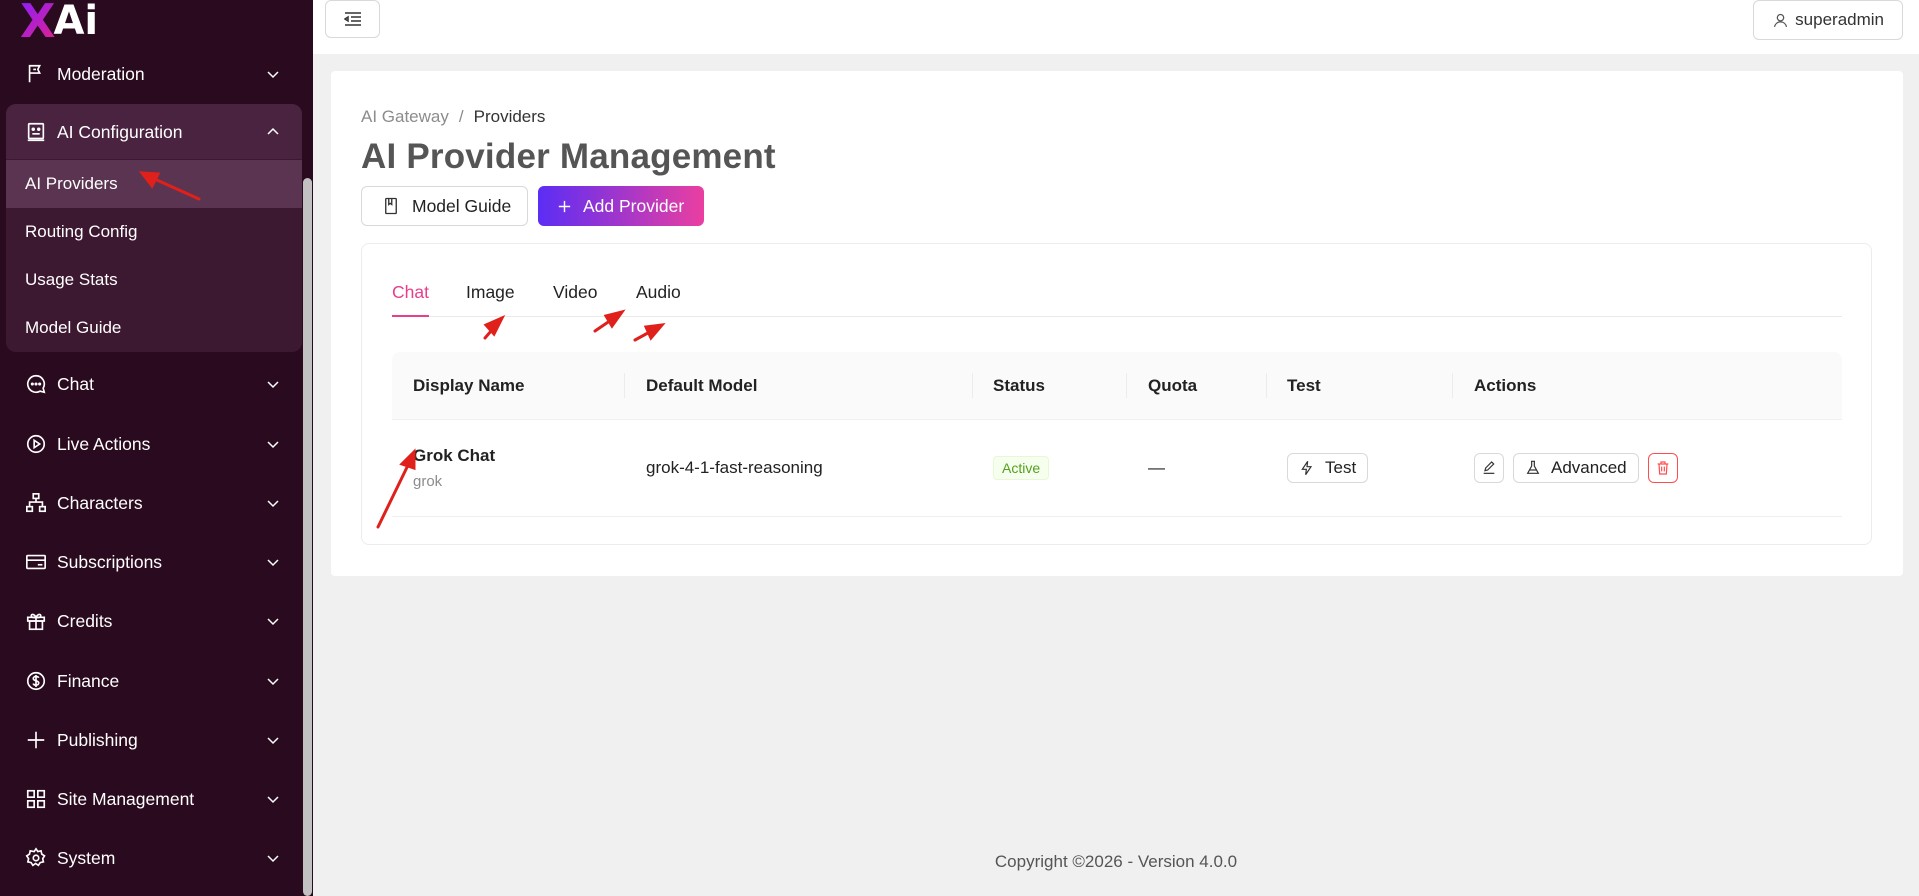 The height and width of the screenshot is (896, 1919). What do you see at coordinates (75, 383) in the screenshot?
I see `sidebar-item-label: Chat` at bounding box center [75, 383].